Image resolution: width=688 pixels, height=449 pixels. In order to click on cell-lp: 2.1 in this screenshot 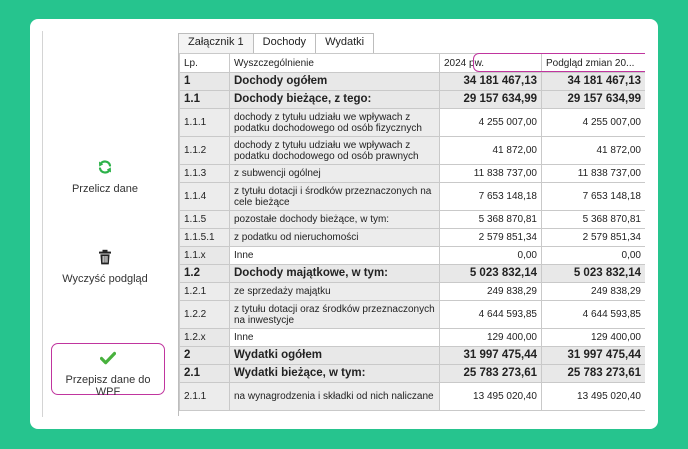, I will do `click(204, 373)`.